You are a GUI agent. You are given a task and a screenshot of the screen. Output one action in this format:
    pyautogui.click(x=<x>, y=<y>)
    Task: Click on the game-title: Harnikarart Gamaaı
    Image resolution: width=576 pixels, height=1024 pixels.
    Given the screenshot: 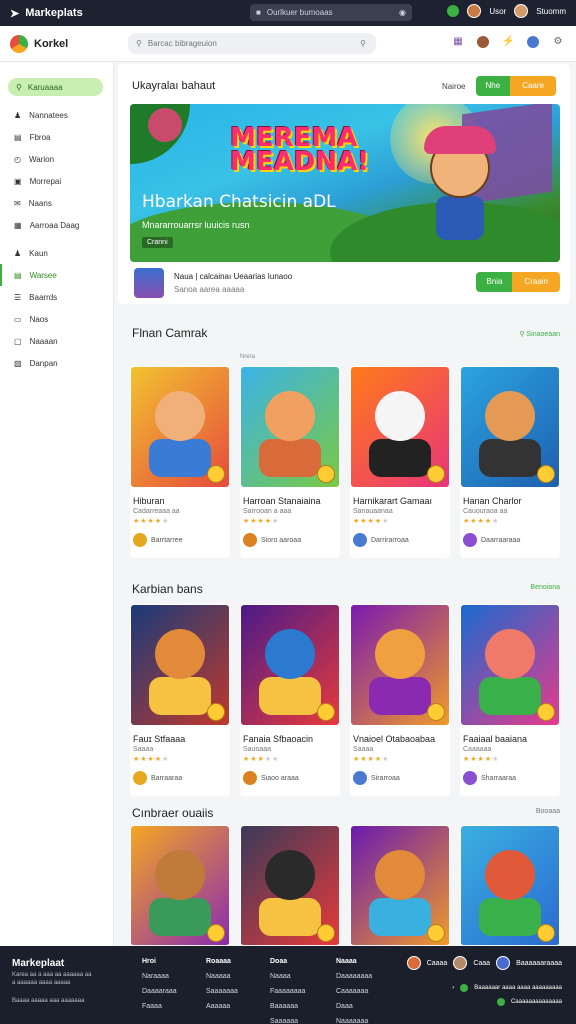 What is the action you would take?
    pyautogui.click(x=400, y=497)
    